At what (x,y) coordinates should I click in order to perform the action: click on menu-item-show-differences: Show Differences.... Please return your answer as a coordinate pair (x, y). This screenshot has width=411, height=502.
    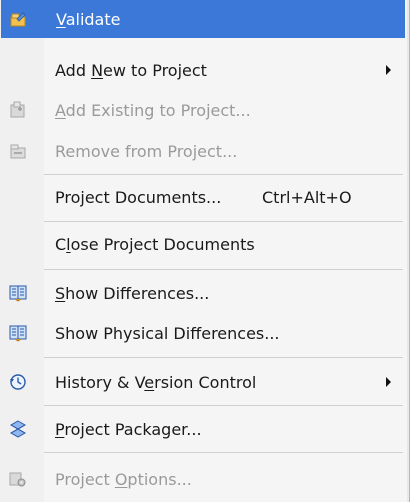
    Looking at the image, I should click on (202, 293).